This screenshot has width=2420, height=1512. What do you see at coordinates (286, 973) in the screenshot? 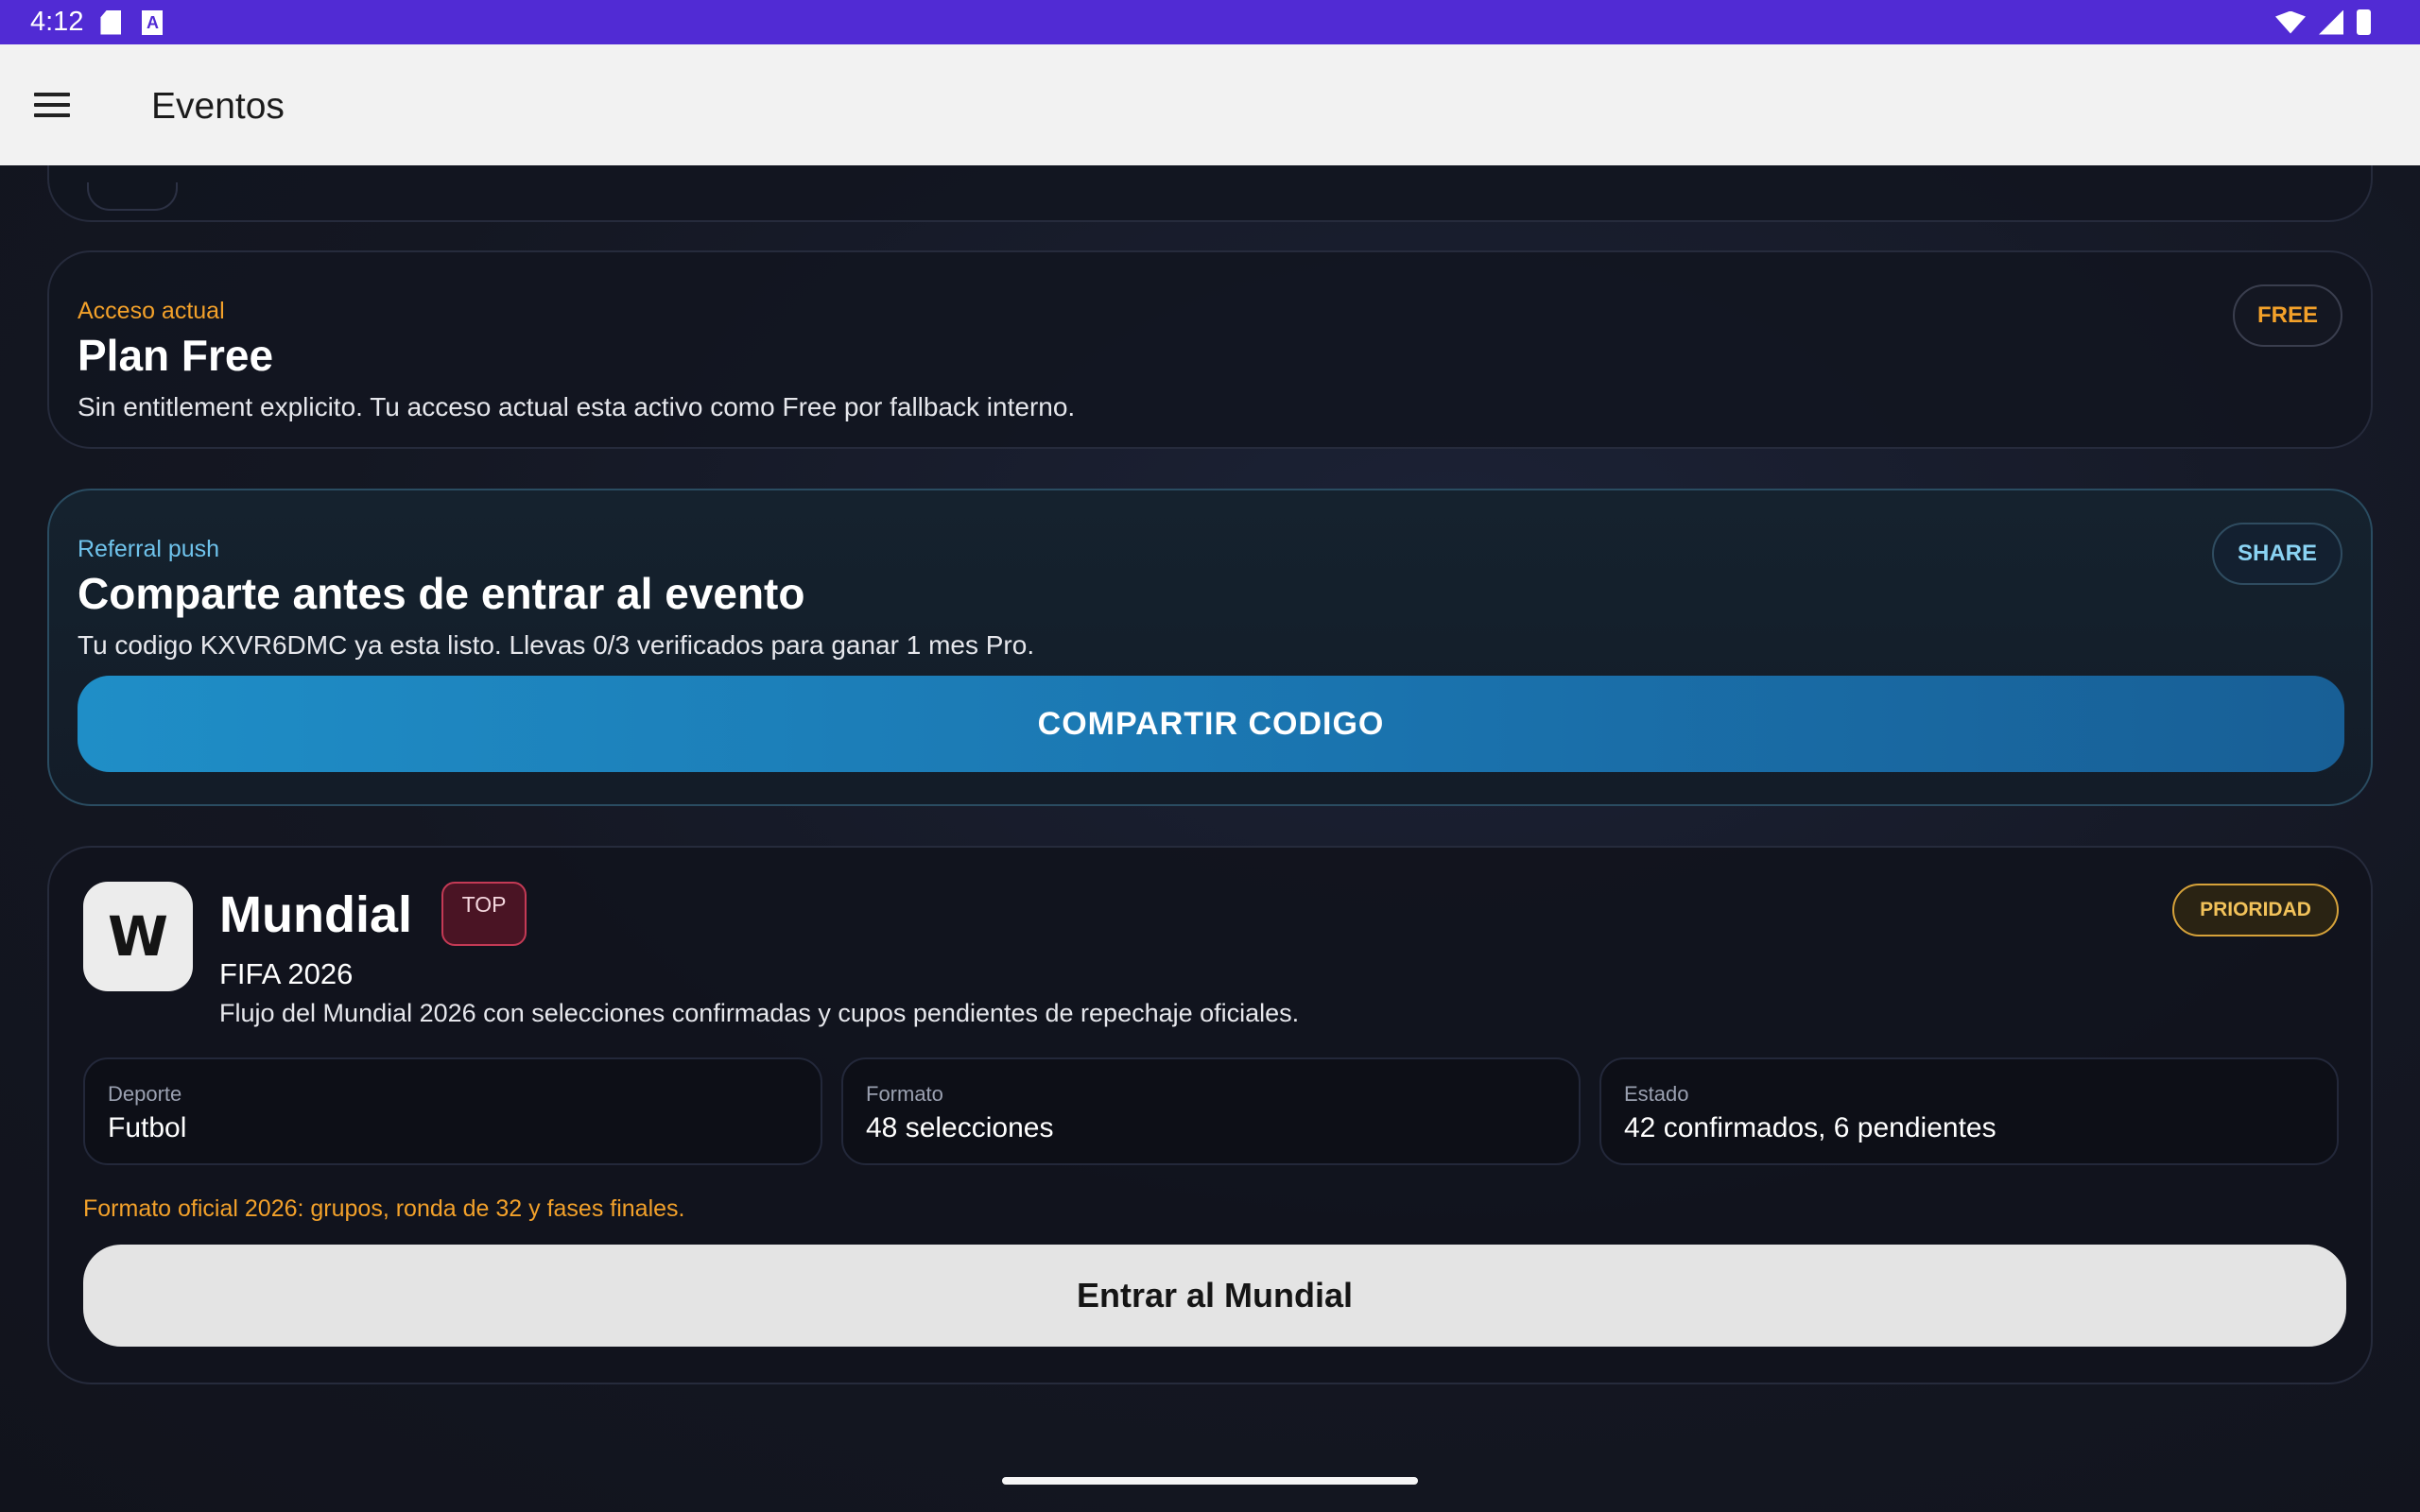
I see `event-subtitle: FIFA 2026` at bounding box center [286, 973].